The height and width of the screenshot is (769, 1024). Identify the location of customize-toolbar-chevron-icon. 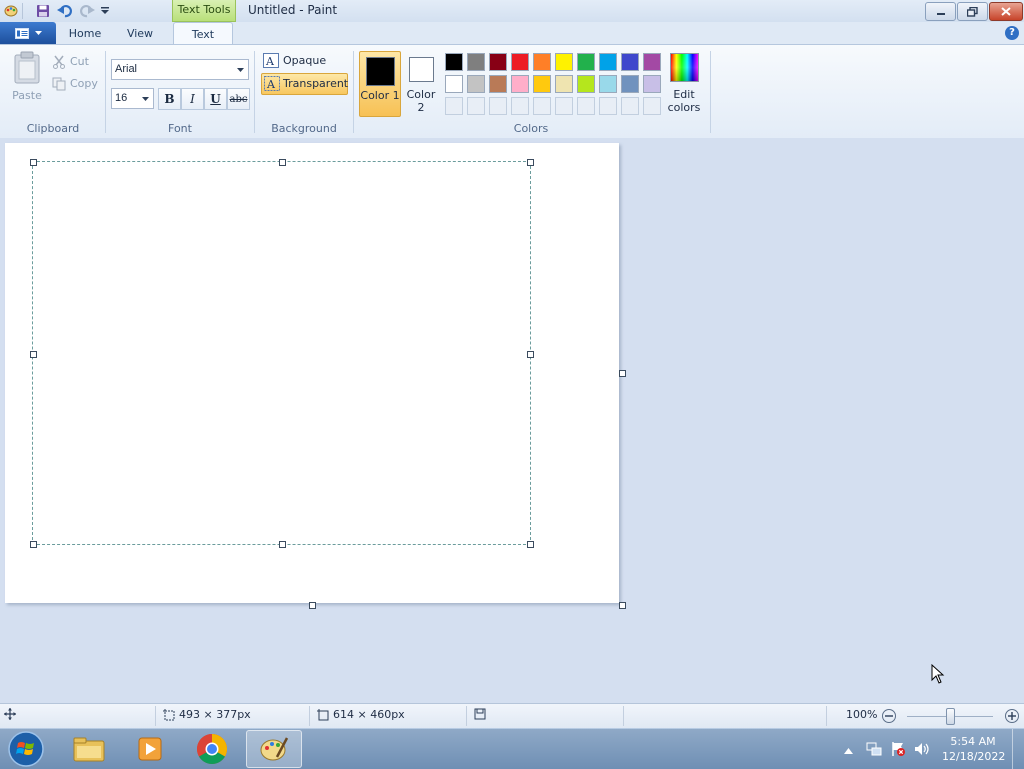
(105, 11).